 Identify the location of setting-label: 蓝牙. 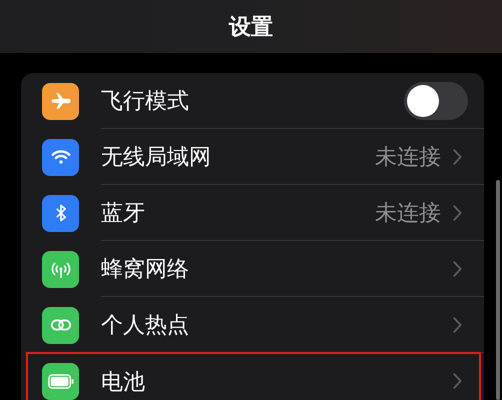
(123, 213).